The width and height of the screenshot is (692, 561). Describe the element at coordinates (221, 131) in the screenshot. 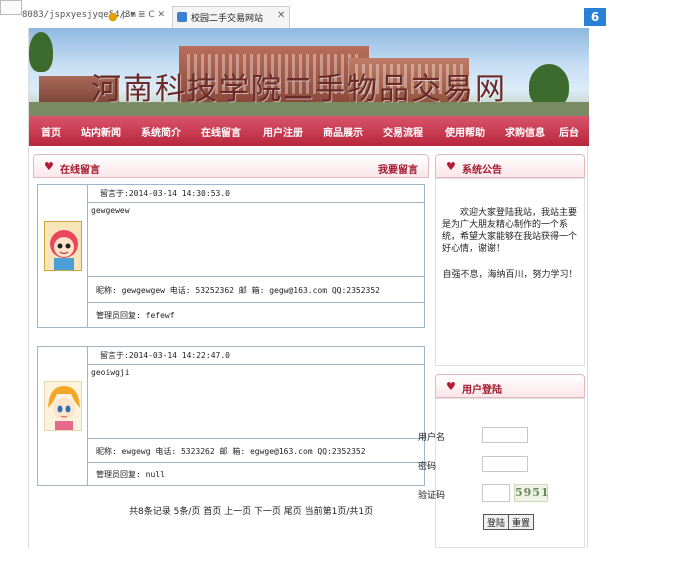

I see `nav-guestbook: 在线留言` at that location.